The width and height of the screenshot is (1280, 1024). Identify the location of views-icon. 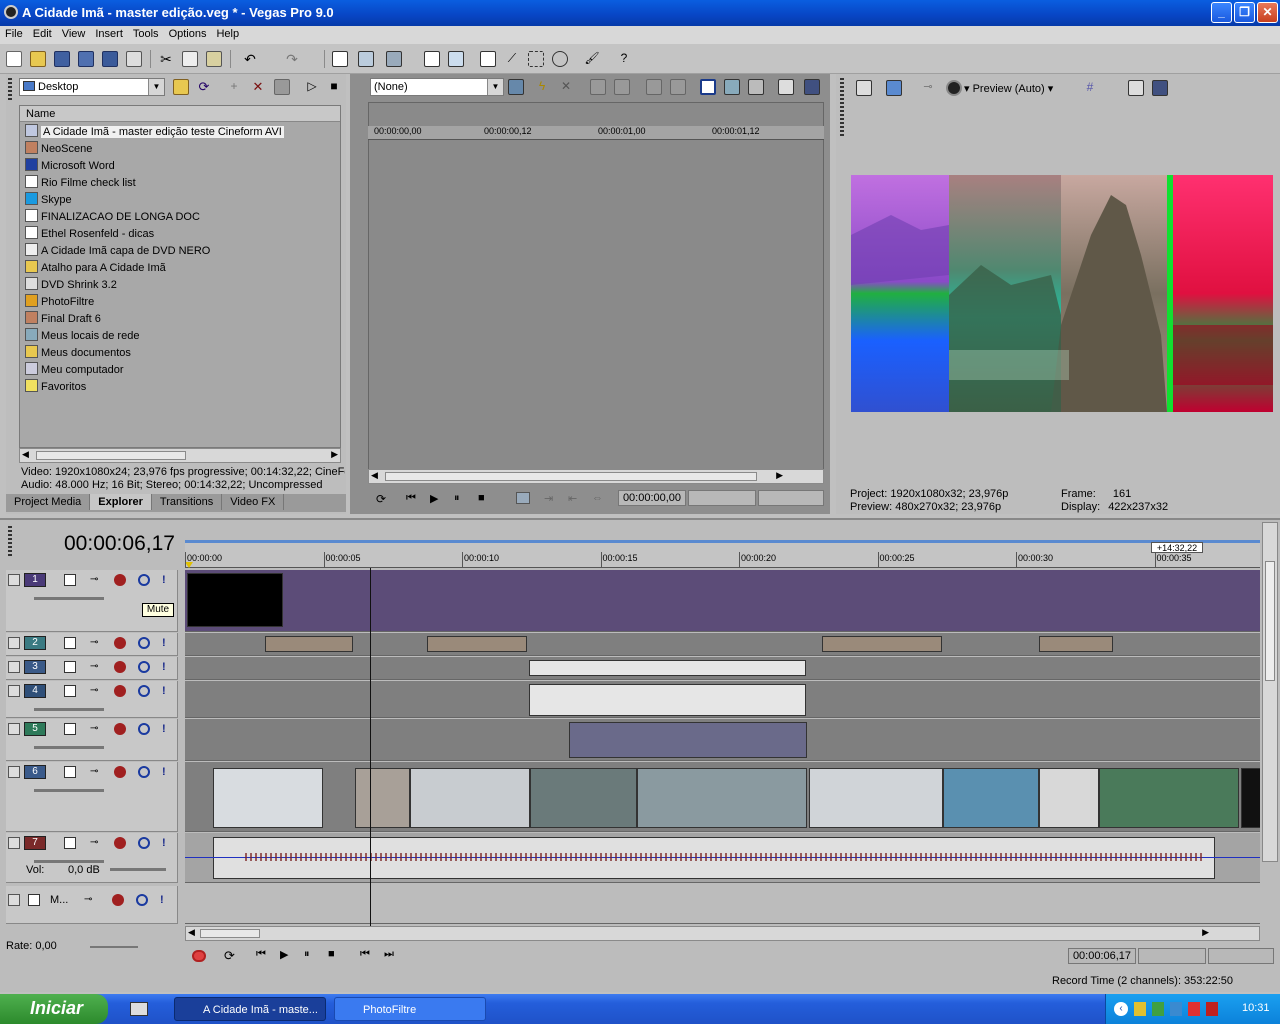
(282, 87).